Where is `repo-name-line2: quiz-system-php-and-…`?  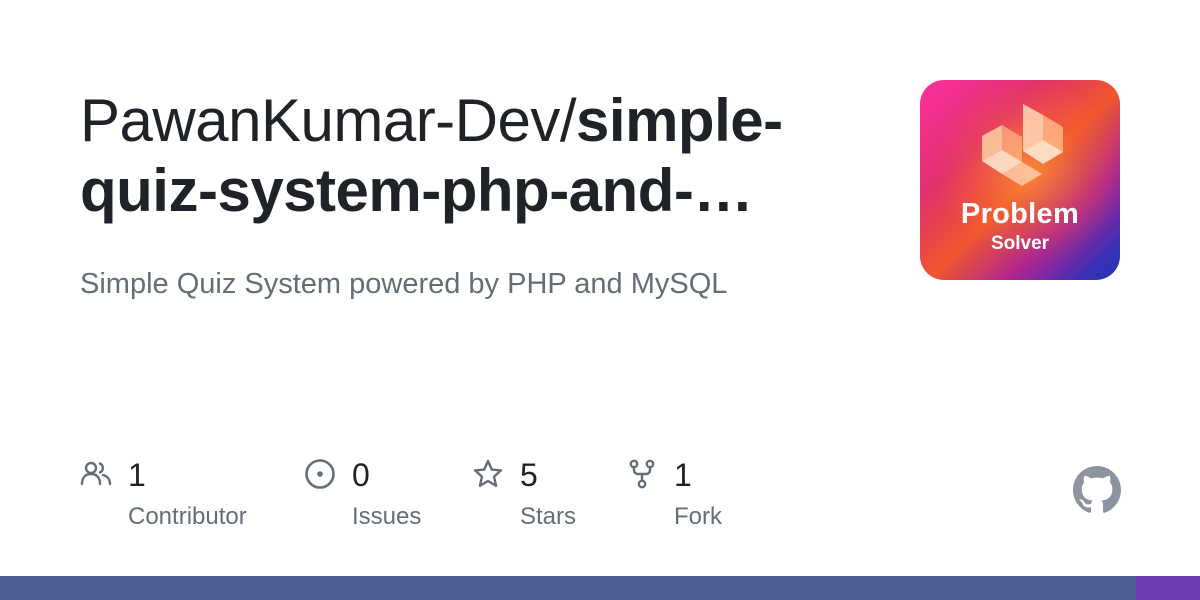
repo-name-line2: quiz-system-php-and-… is located at coordinates (416, 190).